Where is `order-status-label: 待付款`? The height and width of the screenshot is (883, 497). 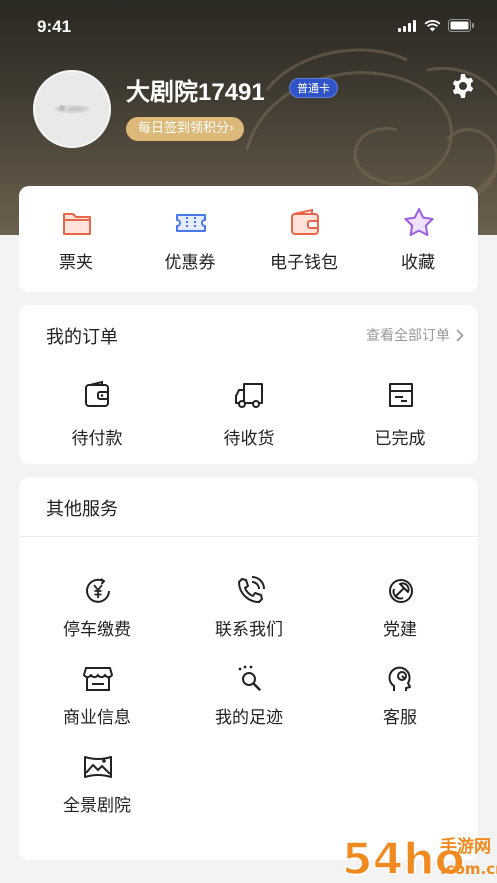
order-status-label: 待付款 is located at coordinates (97, 439).